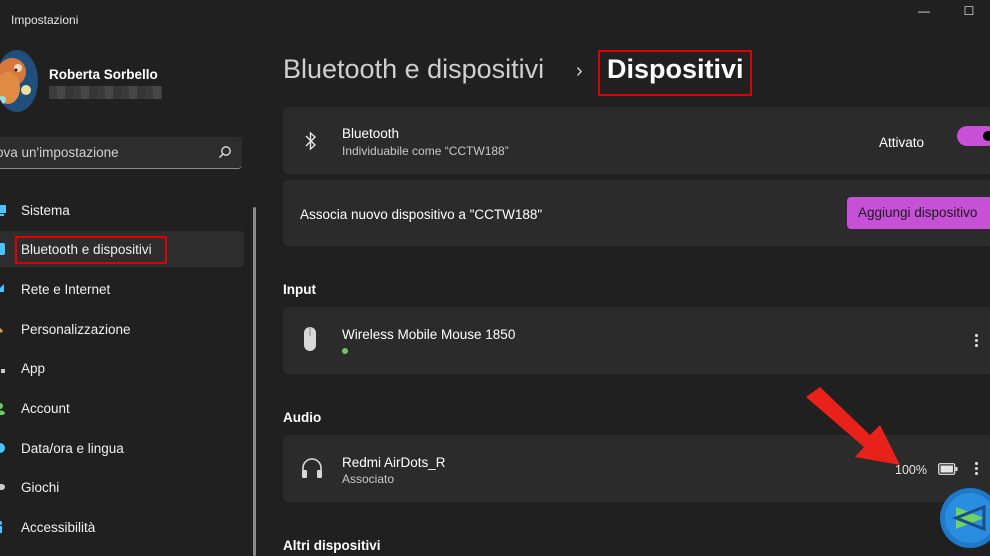 This screenshot has height=556, width=990. Describe the element at coordinates (103, 74) in the screenshot. I see `user-name: Roberta Sorbello` at that location.